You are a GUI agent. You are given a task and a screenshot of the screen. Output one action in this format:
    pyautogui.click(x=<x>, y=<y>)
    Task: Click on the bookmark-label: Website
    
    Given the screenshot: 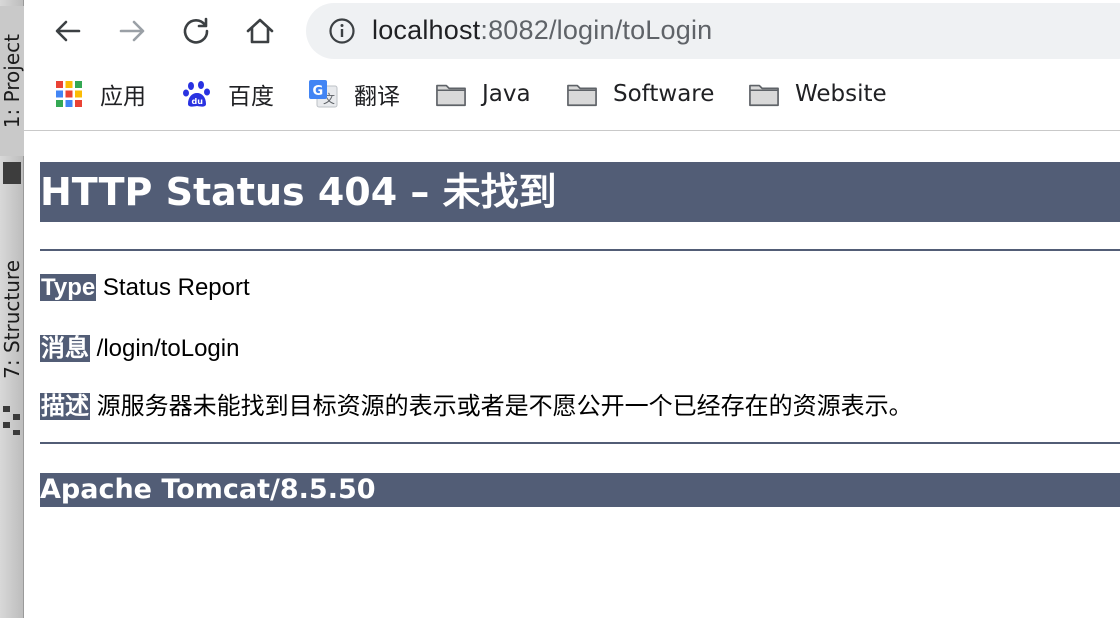 What is the action you would take?
    pyautogui.click(x=841, y=94)
    